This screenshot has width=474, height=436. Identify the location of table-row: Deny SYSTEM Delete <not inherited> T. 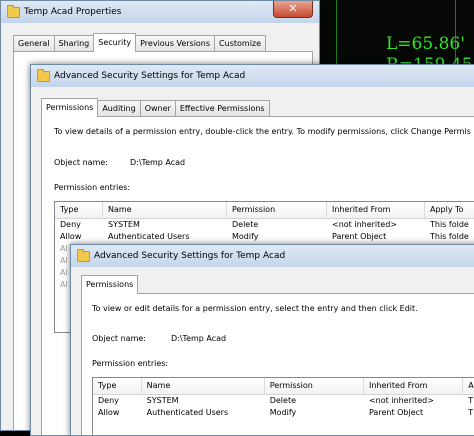
(283, 401).